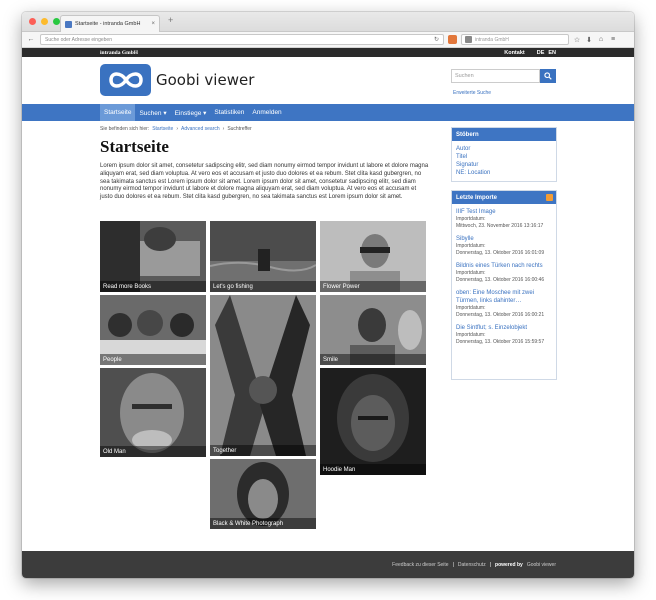  What do you see at coordinates (452, 39) in the screenshot?
I see `extension-icon` at bounding box center [452, 39].